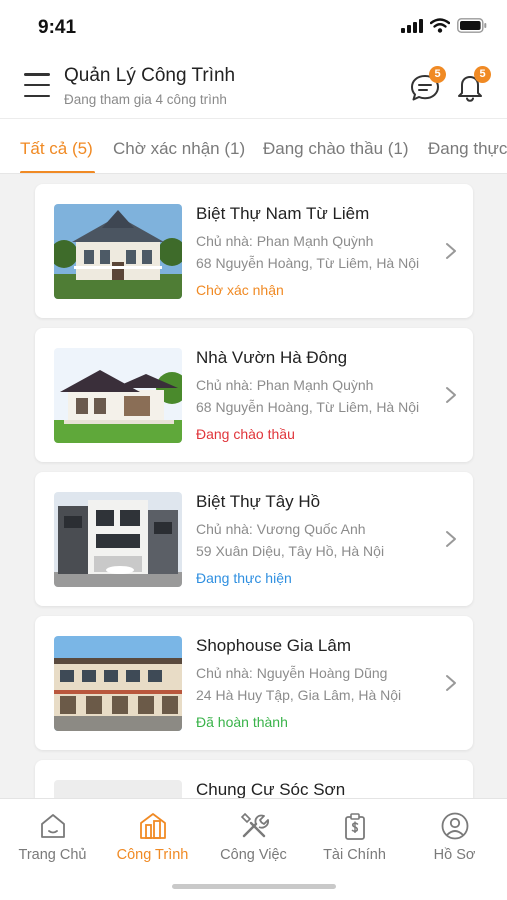 The height and width of the screenshot is (900, 507). Describe the element at coordinates (179, 149) in the screenshot. I see `tab-pending-confirmation: Chờ xác nhận (1)` at that location.